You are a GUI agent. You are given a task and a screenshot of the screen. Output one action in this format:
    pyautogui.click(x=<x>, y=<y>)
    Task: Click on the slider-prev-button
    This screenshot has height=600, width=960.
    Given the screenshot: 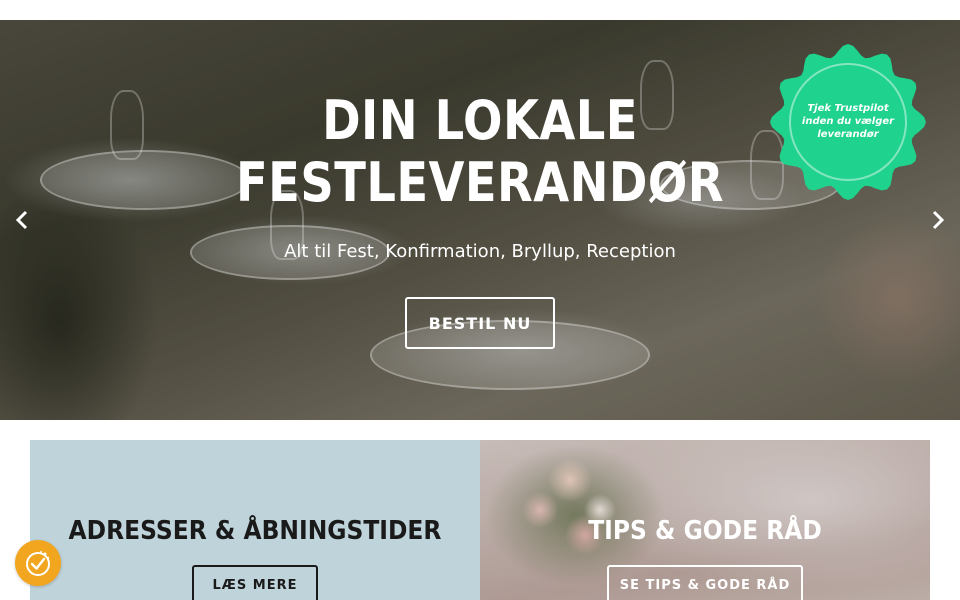 What is the action you would take?
    pyautogui.click(x=22, y=220)
    